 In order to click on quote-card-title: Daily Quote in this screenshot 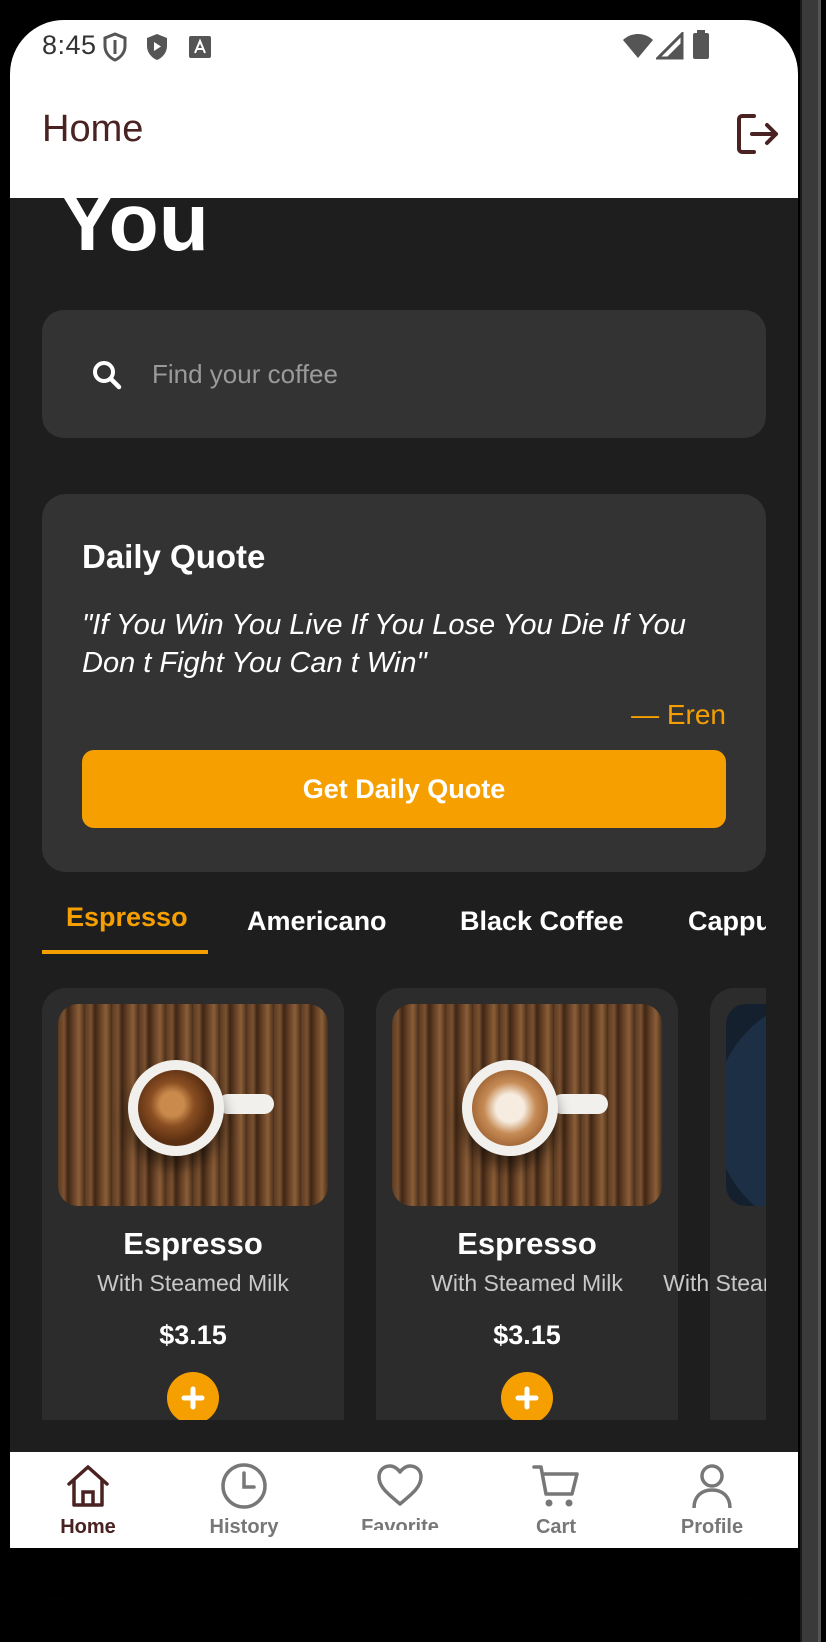, I will do `click(174, 556)`.